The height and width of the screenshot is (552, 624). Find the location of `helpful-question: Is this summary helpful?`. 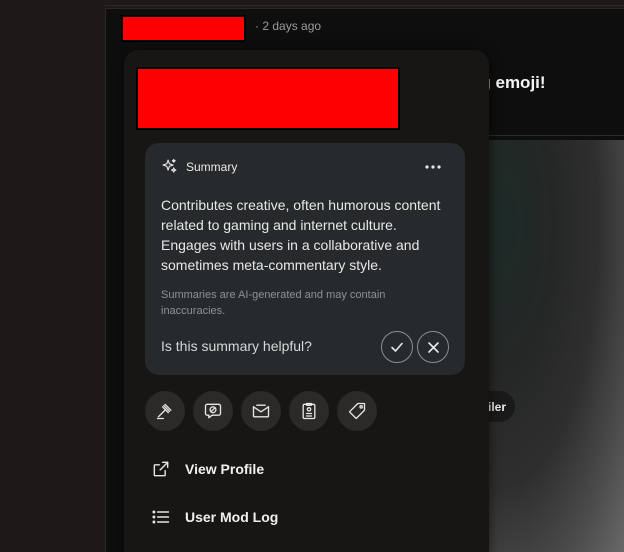

helpful-question: Is this summary helpful? is located at coordinates (236, 346).